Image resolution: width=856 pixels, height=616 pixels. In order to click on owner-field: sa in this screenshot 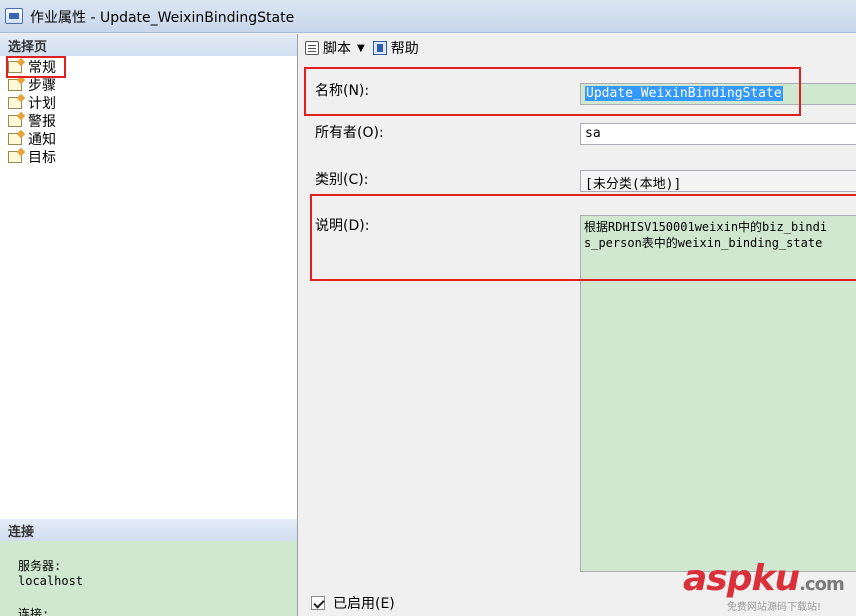, I will do `click(718, 134)`.